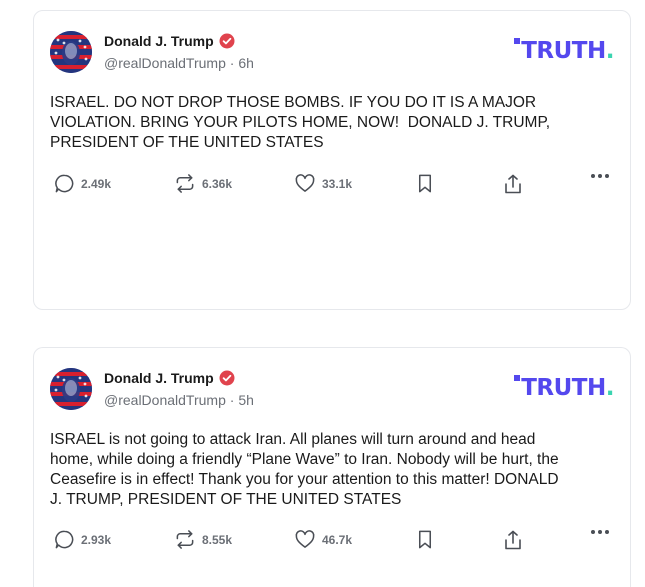  I want to click on post-actions: 2.93k 8.55k 46.7k, so click(333, 541).